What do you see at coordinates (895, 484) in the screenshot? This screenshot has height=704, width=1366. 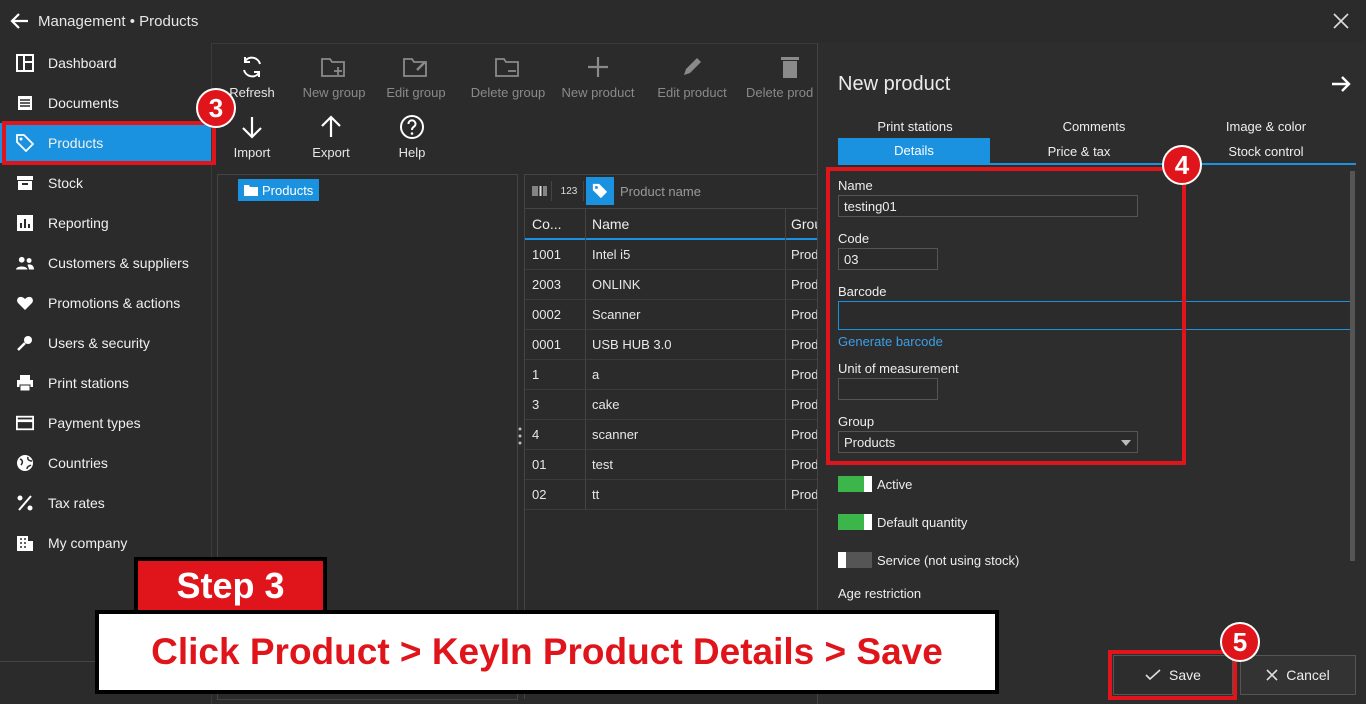 I see `active-label: Active` at bounding box center [895, 484].